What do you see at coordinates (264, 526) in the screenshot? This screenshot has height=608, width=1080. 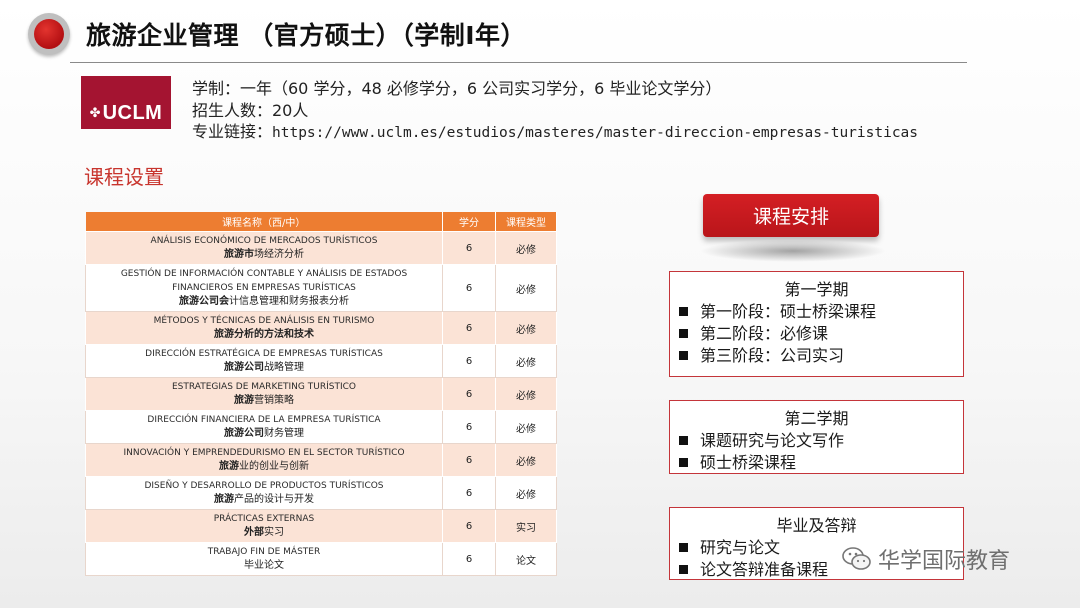 I see `course-name-cell: PRÁCTICAS EXTERNAS 外部实习` at bounding box center [264, 526].